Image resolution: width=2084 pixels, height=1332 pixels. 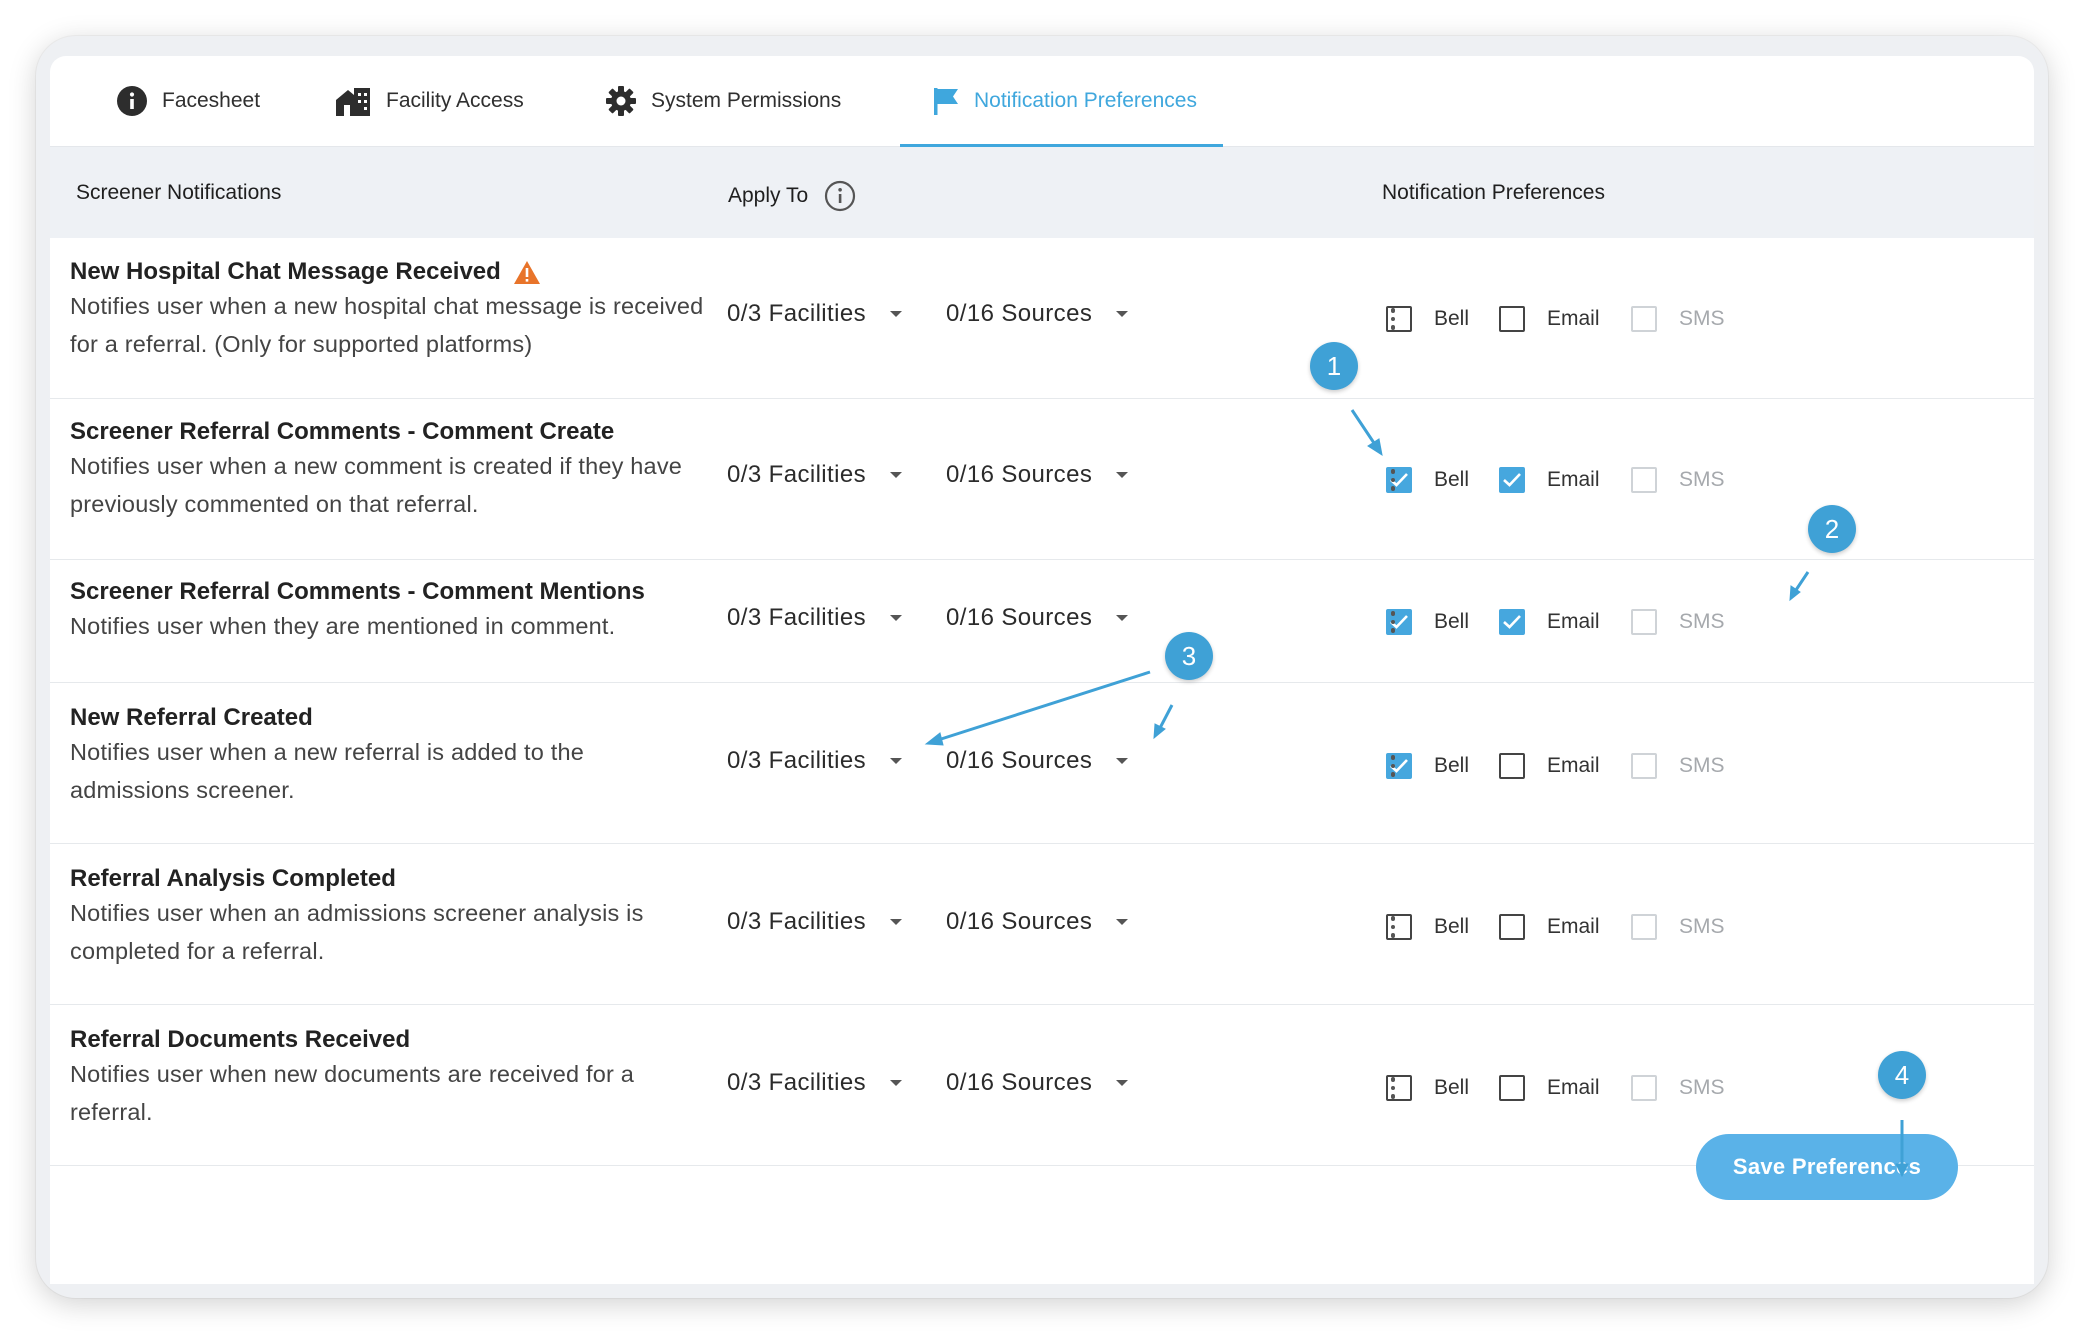 What do you see at coordinates (353, 101) in the screenshot?
I see `building-icon` at bounding box center [353, 101].